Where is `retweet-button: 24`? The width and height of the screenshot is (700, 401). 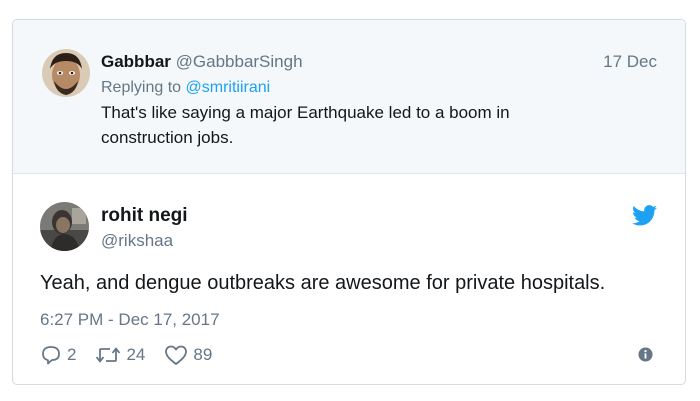 retweet-button: 24 is located at coordinates (120, 355).